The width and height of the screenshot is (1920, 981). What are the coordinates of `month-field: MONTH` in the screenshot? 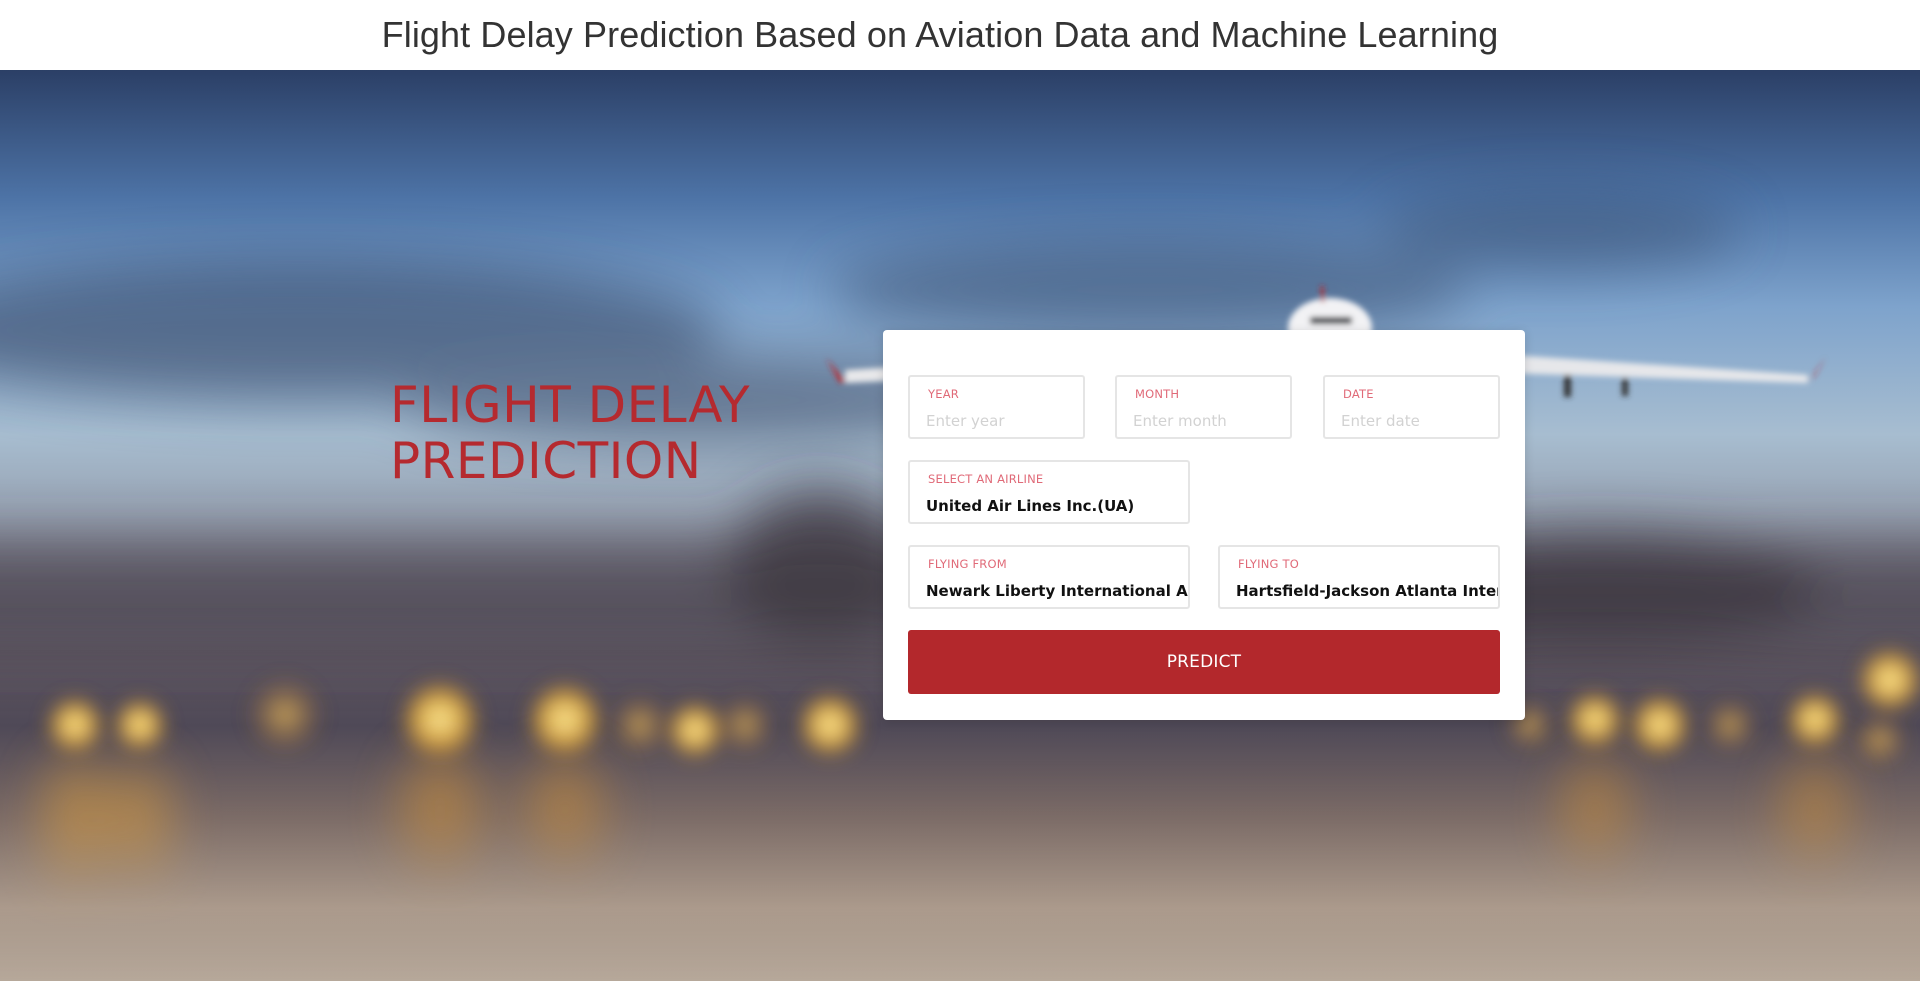 It's located at (1203, 407).